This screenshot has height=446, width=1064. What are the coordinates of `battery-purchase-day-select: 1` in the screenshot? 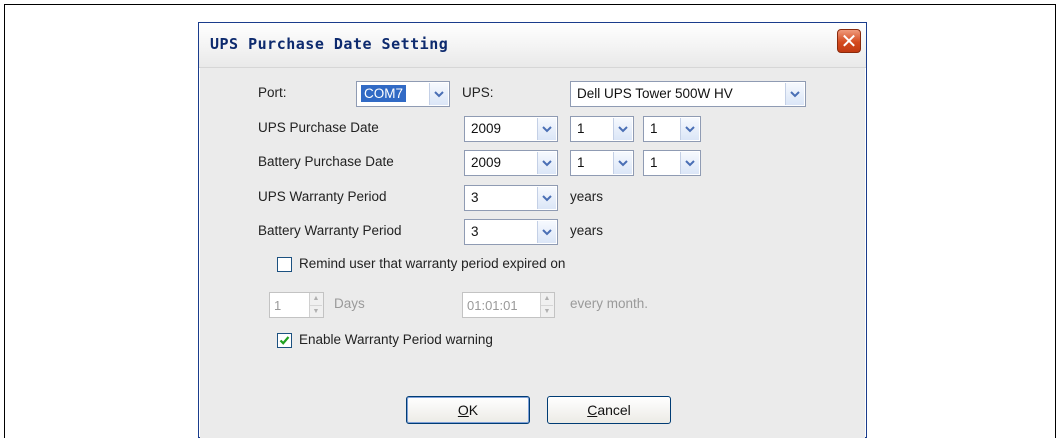 It's located at (672, 163).